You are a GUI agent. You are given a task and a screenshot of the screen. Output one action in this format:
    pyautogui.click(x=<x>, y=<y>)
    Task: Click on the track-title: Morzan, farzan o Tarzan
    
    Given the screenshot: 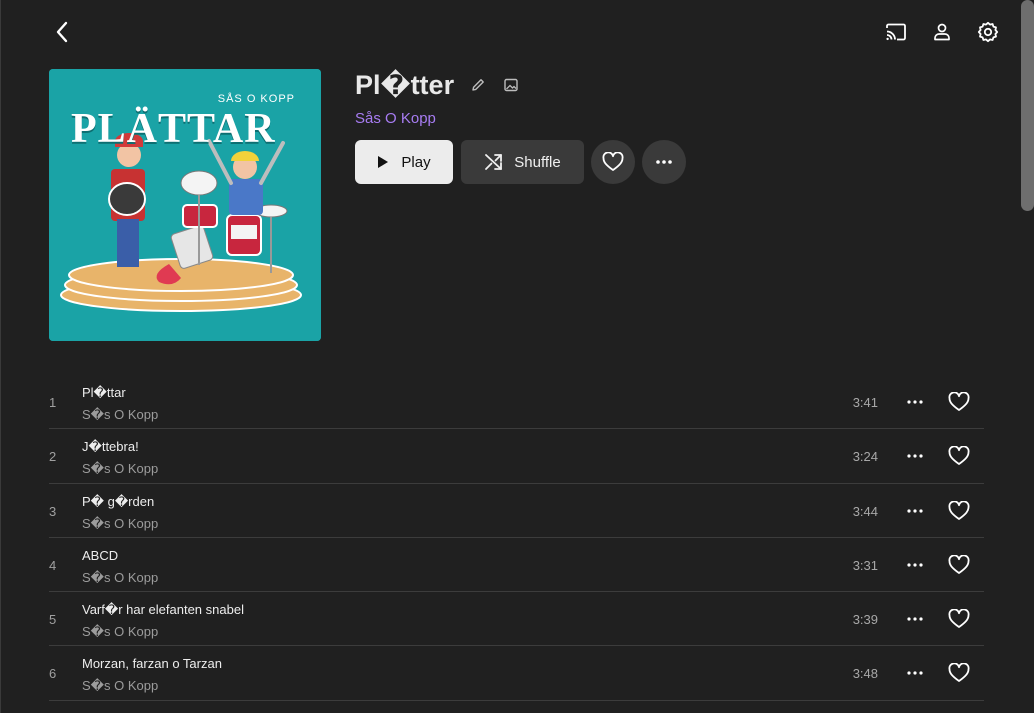 What is the action you would take?
    pyautogui.click(x=152, y=664)
    